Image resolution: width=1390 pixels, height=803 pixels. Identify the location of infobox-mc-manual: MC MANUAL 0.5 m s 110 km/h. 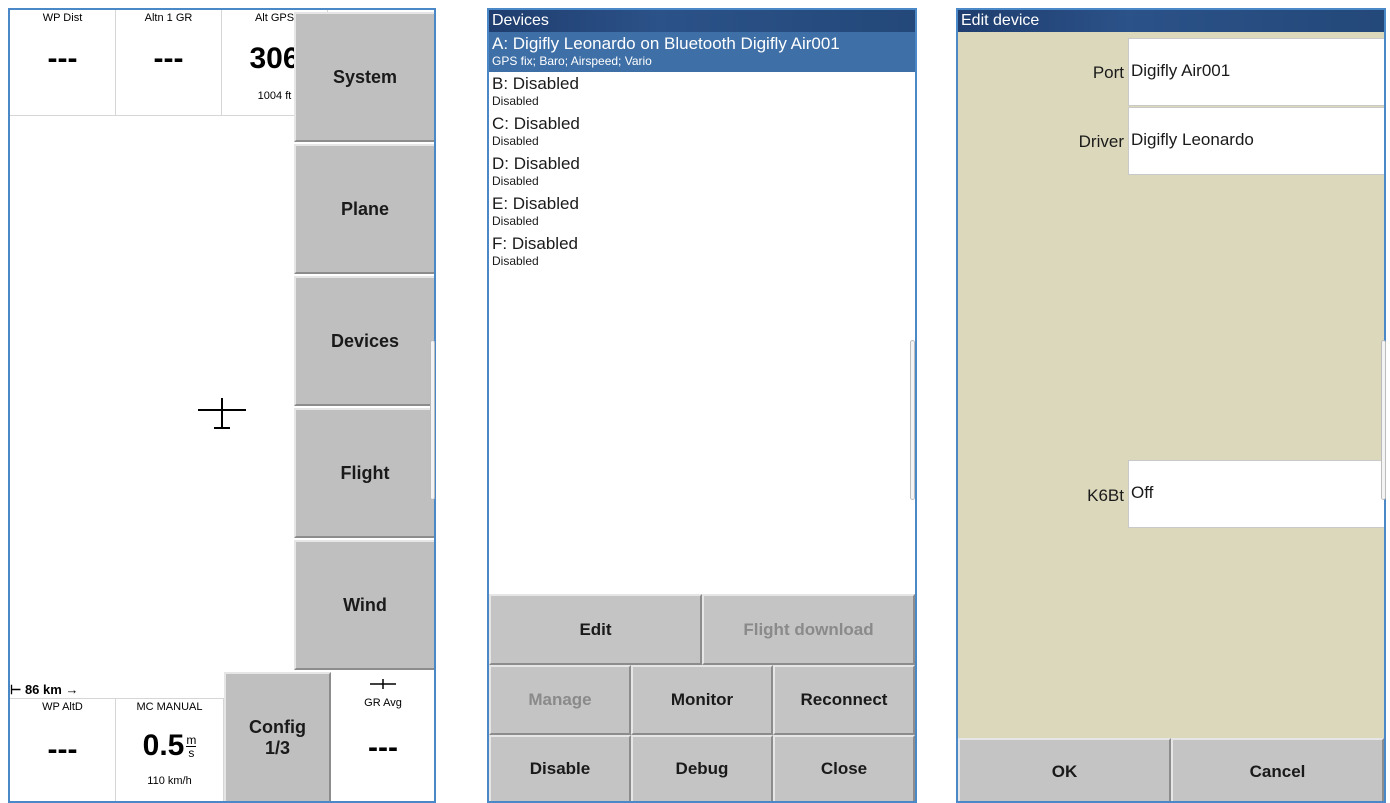
(170, 749).